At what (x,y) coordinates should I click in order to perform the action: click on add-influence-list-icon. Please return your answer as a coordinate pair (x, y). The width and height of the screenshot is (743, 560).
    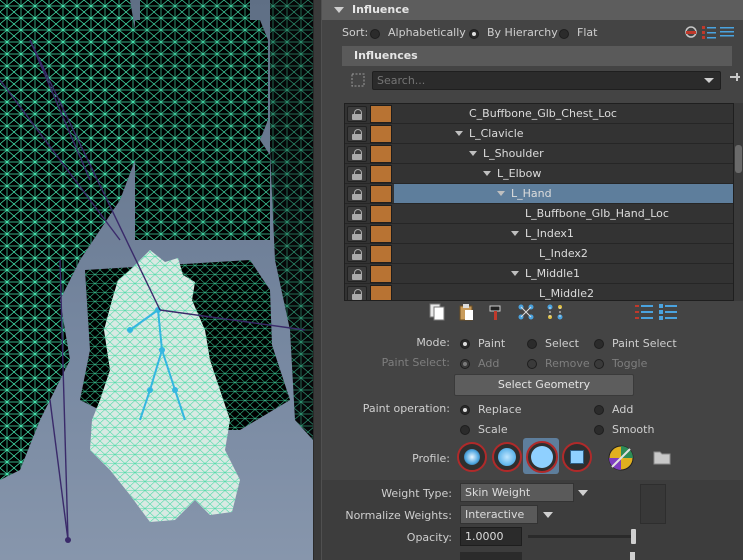
    Looking at the image, I should click on (644, 312).